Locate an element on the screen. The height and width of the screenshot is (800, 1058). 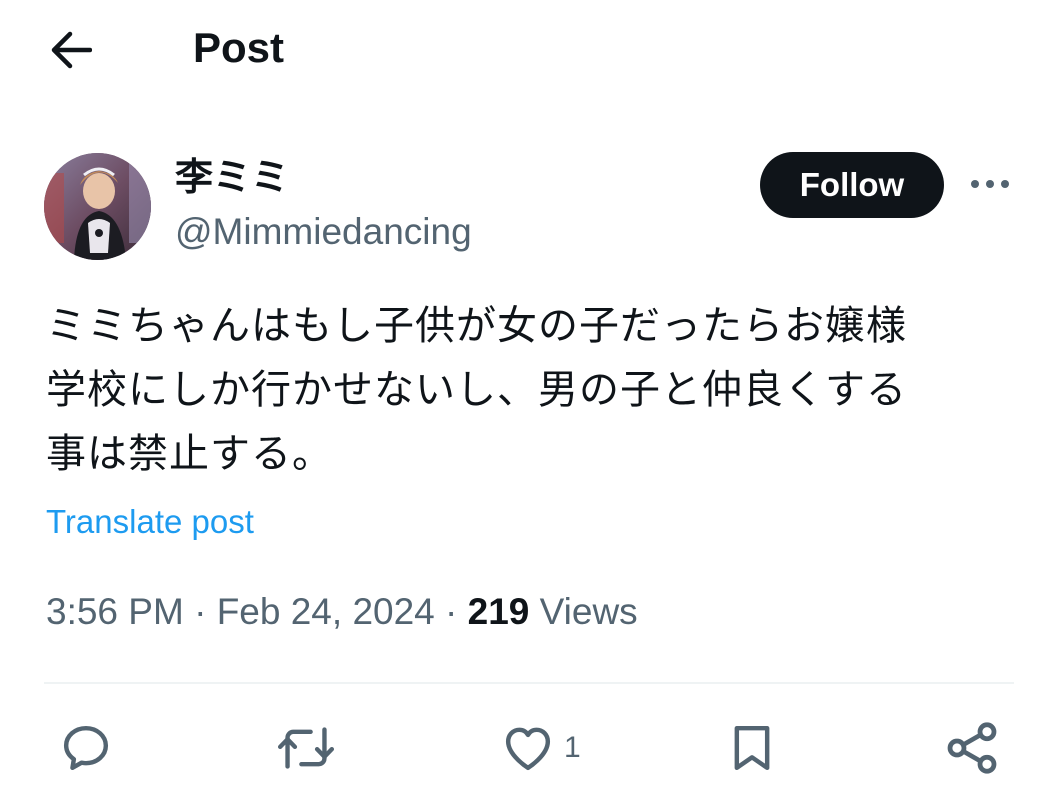
post-text-line: 事は禁止する。 is located at coordinates (189, 454).